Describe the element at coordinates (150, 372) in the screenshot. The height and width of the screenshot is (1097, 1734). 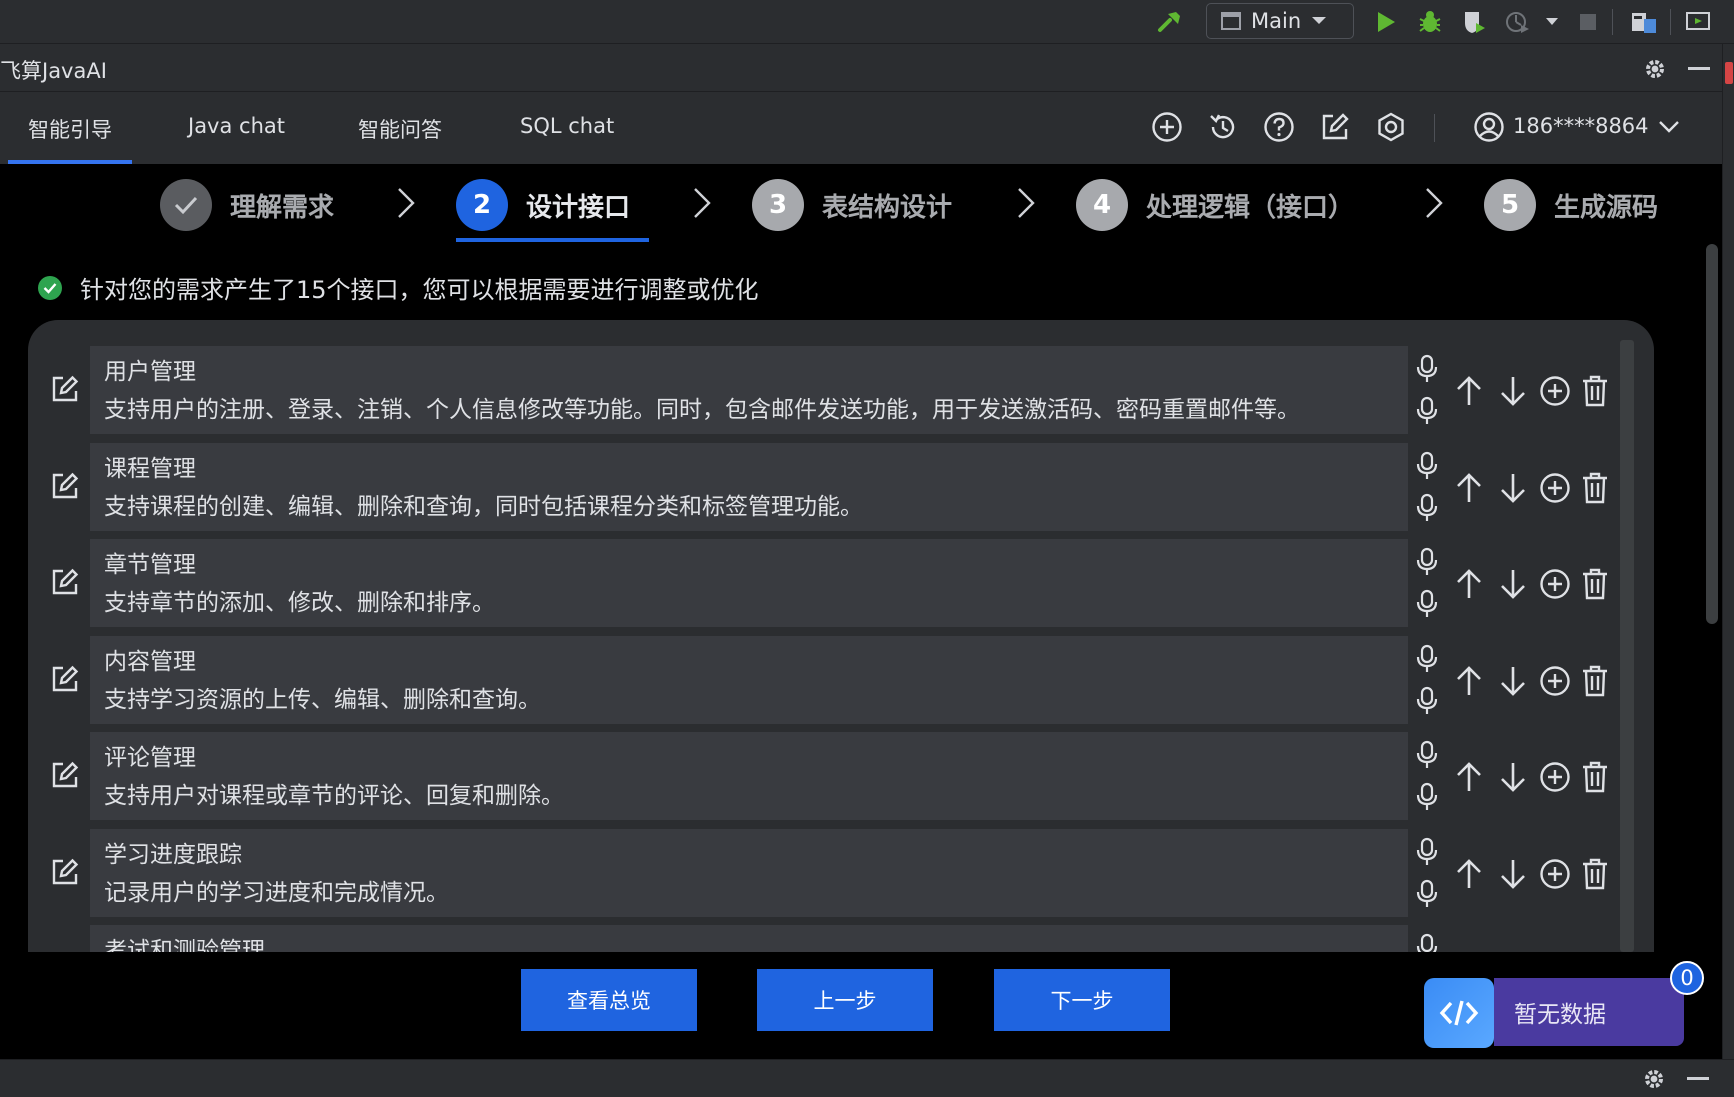
I see `interface-title: 用户管理` at that location.